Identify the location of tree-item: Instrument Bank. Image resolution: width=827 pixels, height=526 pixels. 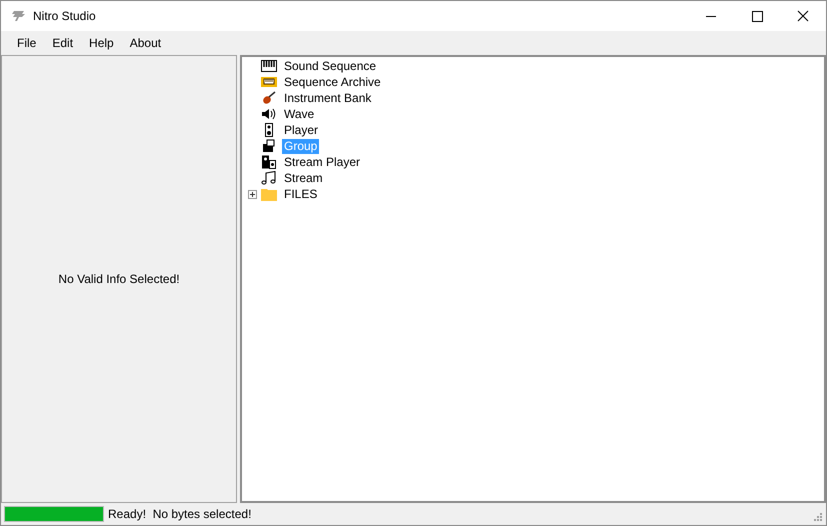
(328, 98).